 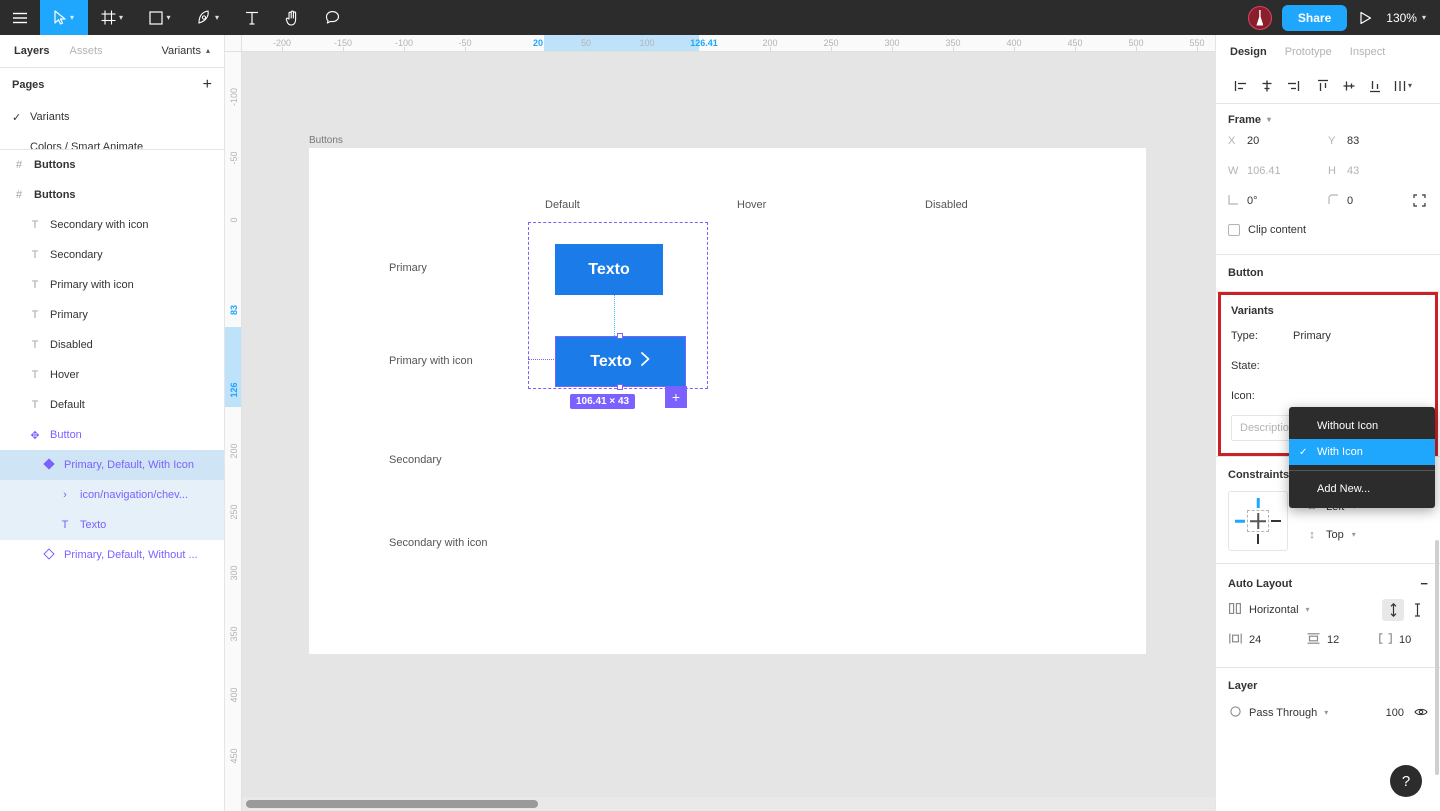 I want to click on item-spacing-field: 10, so click(x=1394, y=640).